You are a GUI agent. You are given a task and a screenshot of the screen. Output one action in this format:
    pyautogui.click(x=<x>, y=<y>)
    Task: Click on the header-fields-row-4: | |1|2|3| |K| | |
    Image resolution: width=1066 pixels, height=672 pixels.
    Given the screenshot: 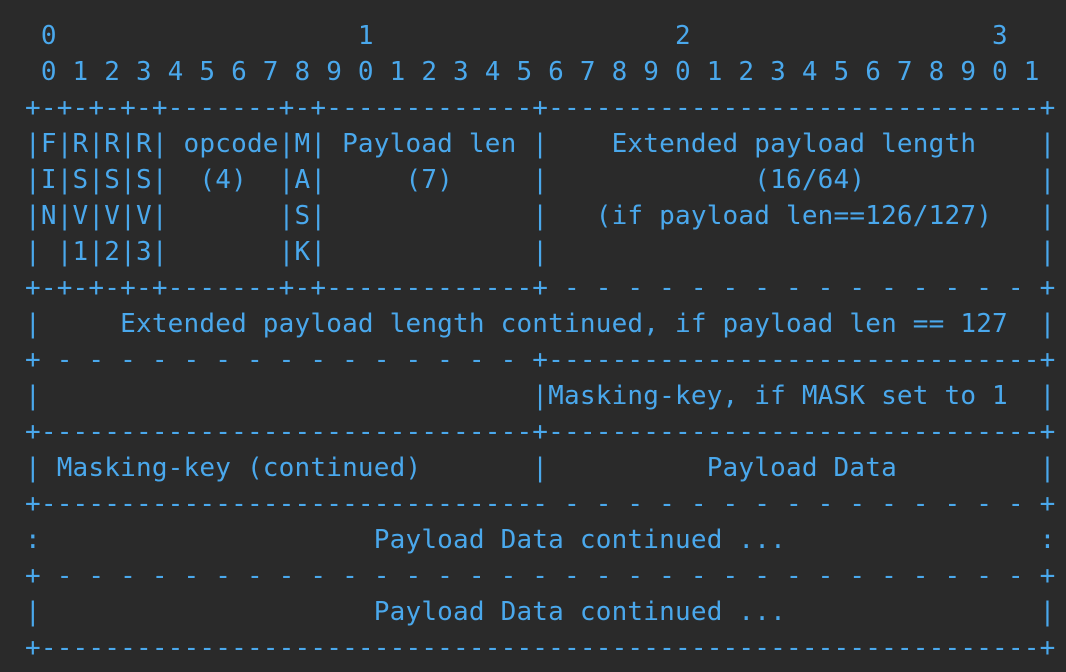 What is the action you would take?
    pyautogui.click(x=540, y=252)
    